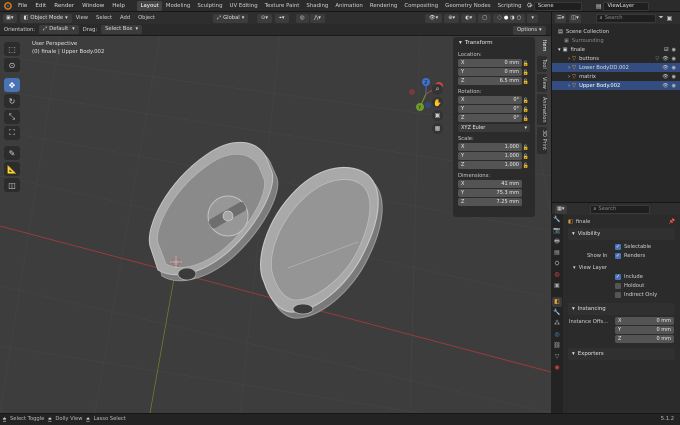  I want to click on rotation-z-field: Z 0°, so click(490, 118).